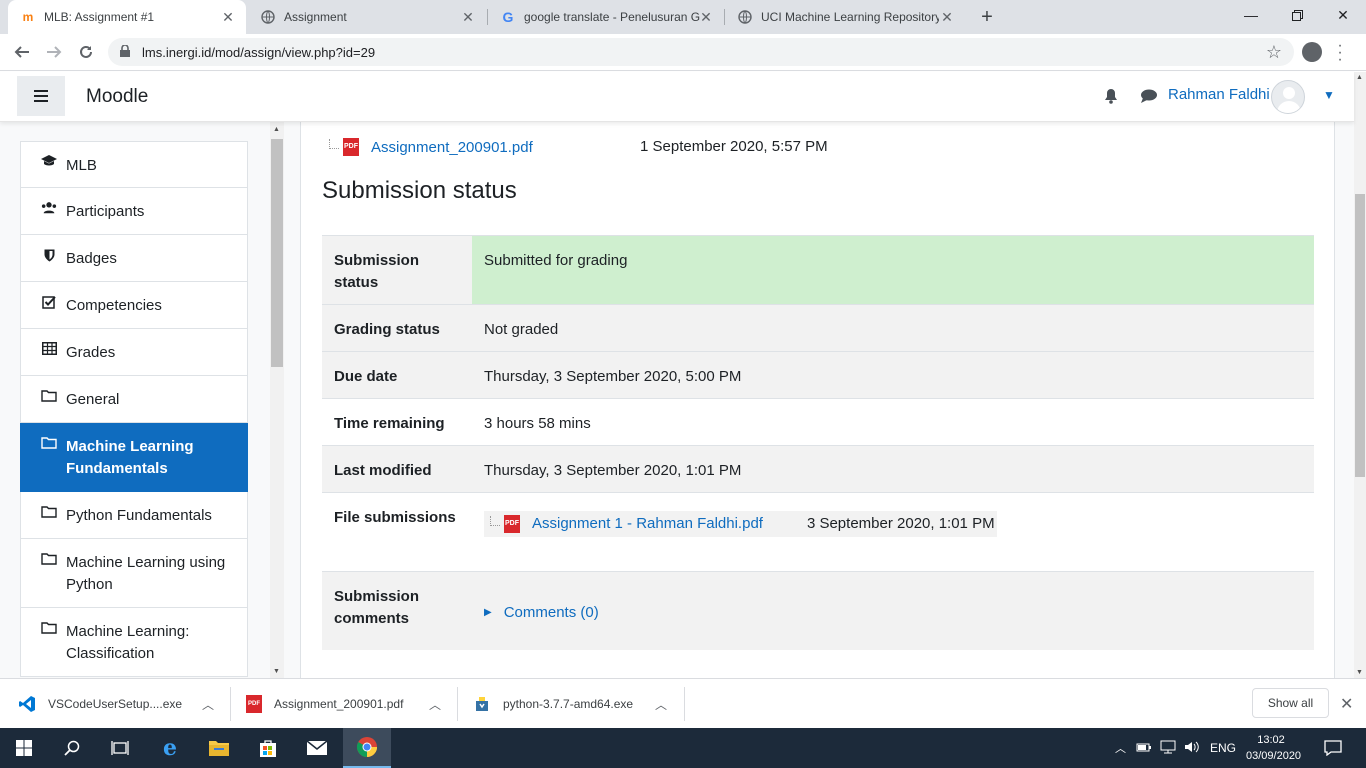 Image resolution: width=1366 pixels, height=768 pixels. What do you see at coordinates (1219, 94) in the screenshot?
I see `user-name: Rahman Faldhi` at bounding box center [1219, 94].